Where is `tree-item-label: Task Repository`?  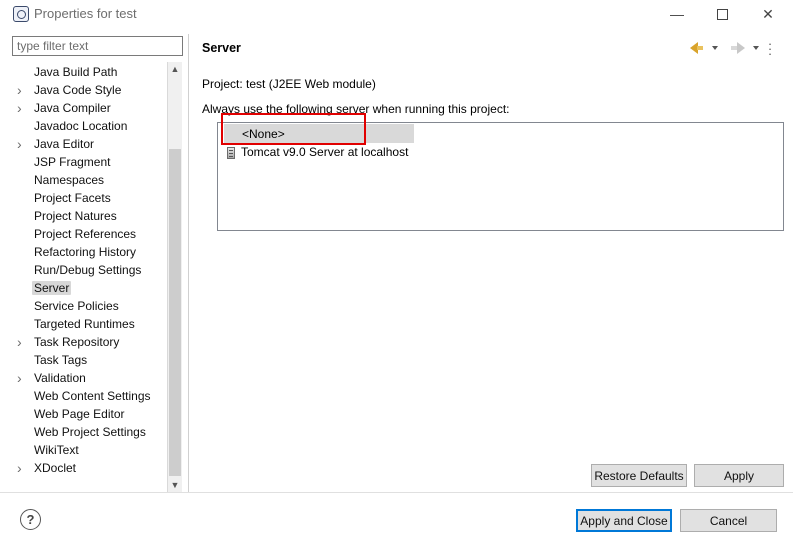
tree-item-label: Task Repository is located at coordinates (77, 342).